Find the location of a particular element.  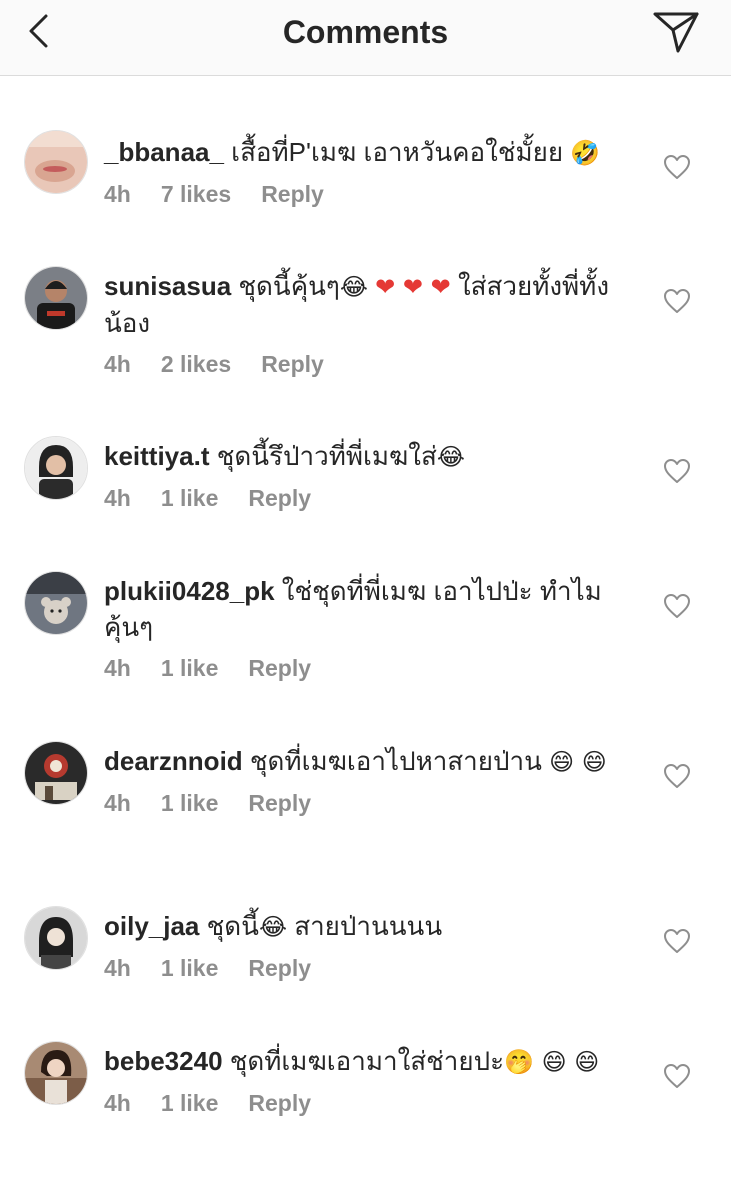

send-icon is located at coordinates (676, 32).